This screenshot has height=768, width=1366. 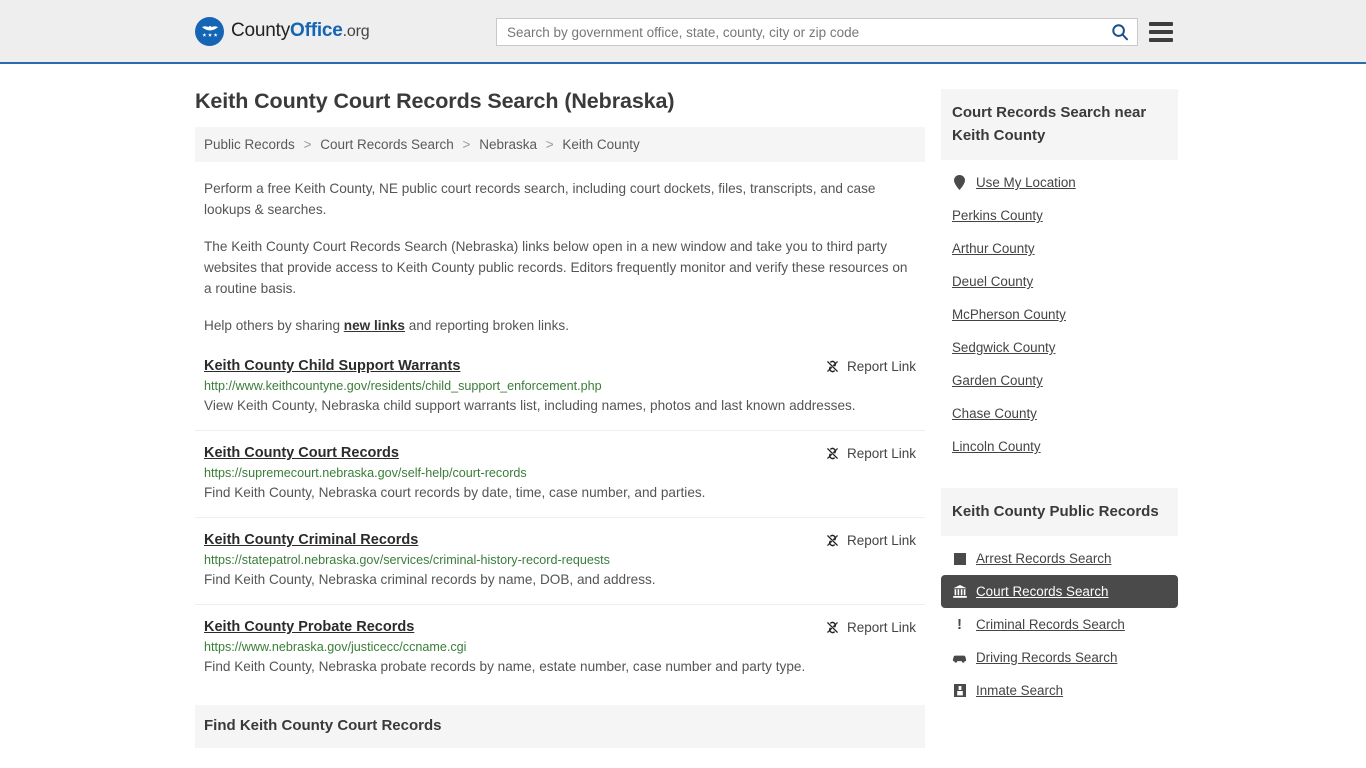 What do you see at coordinates (209, 31) in the screenshot?
I see `eagle-shield-logo-icon` at bounding box center [209, 31].